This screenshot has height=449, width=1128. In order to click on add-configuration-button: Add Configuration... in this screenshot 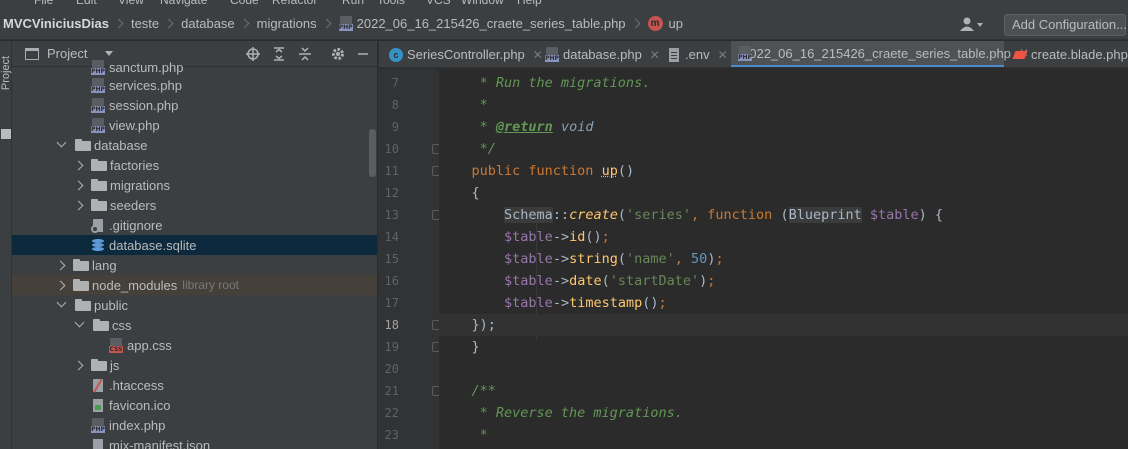, I will do `click(1065, 25)`.